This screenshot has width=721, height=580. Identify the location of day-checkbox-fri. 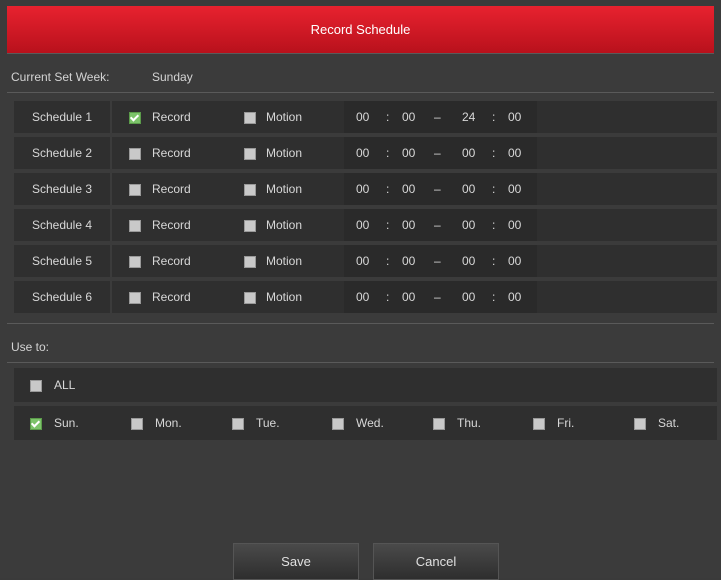
(539, 424).